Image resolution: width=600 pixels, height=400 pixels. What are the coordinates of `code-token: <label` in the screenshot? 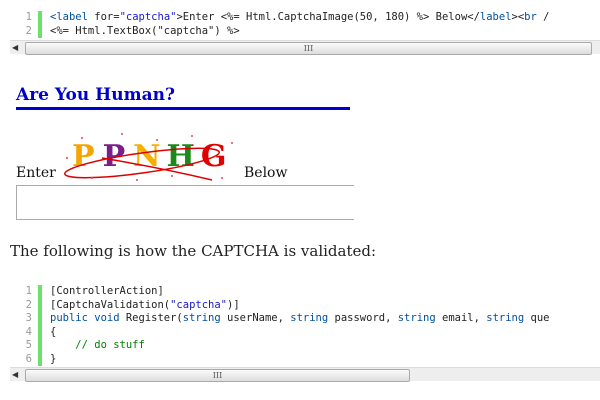 It's located at (72, 17).